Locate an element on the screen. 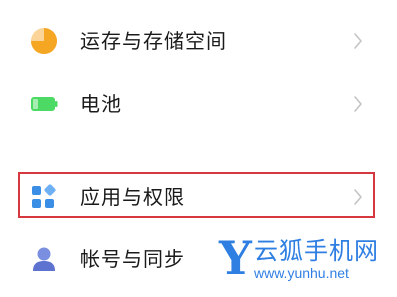 The width and height of the screenshot is (397, 297). watermark: Y 云狐手机网 www.yunhu.net is located at coordinates (303, 264).